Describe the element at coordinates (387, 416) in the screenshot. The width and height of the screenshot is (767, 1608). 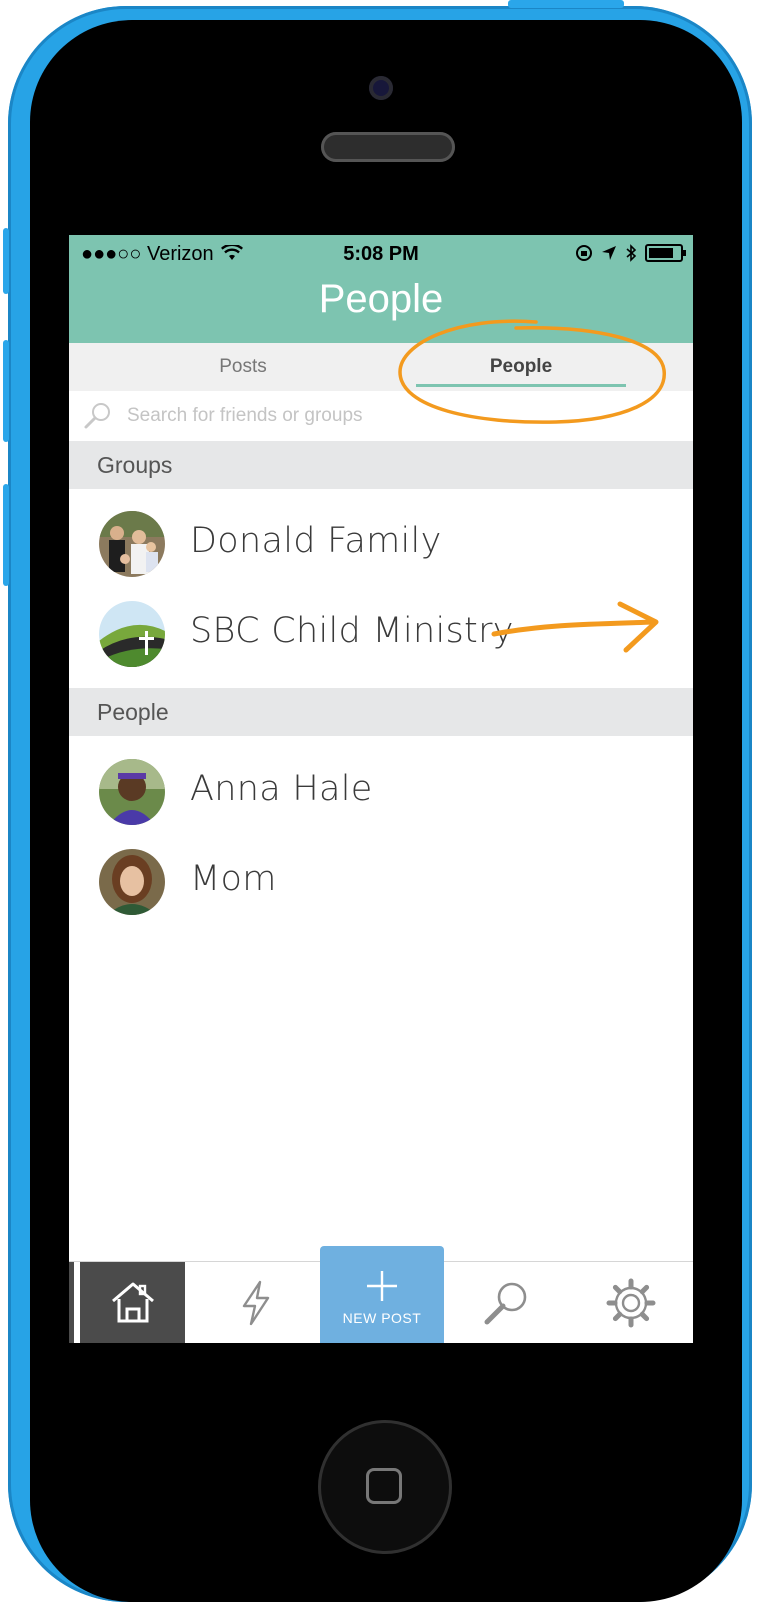
I see `search-input` at that location.